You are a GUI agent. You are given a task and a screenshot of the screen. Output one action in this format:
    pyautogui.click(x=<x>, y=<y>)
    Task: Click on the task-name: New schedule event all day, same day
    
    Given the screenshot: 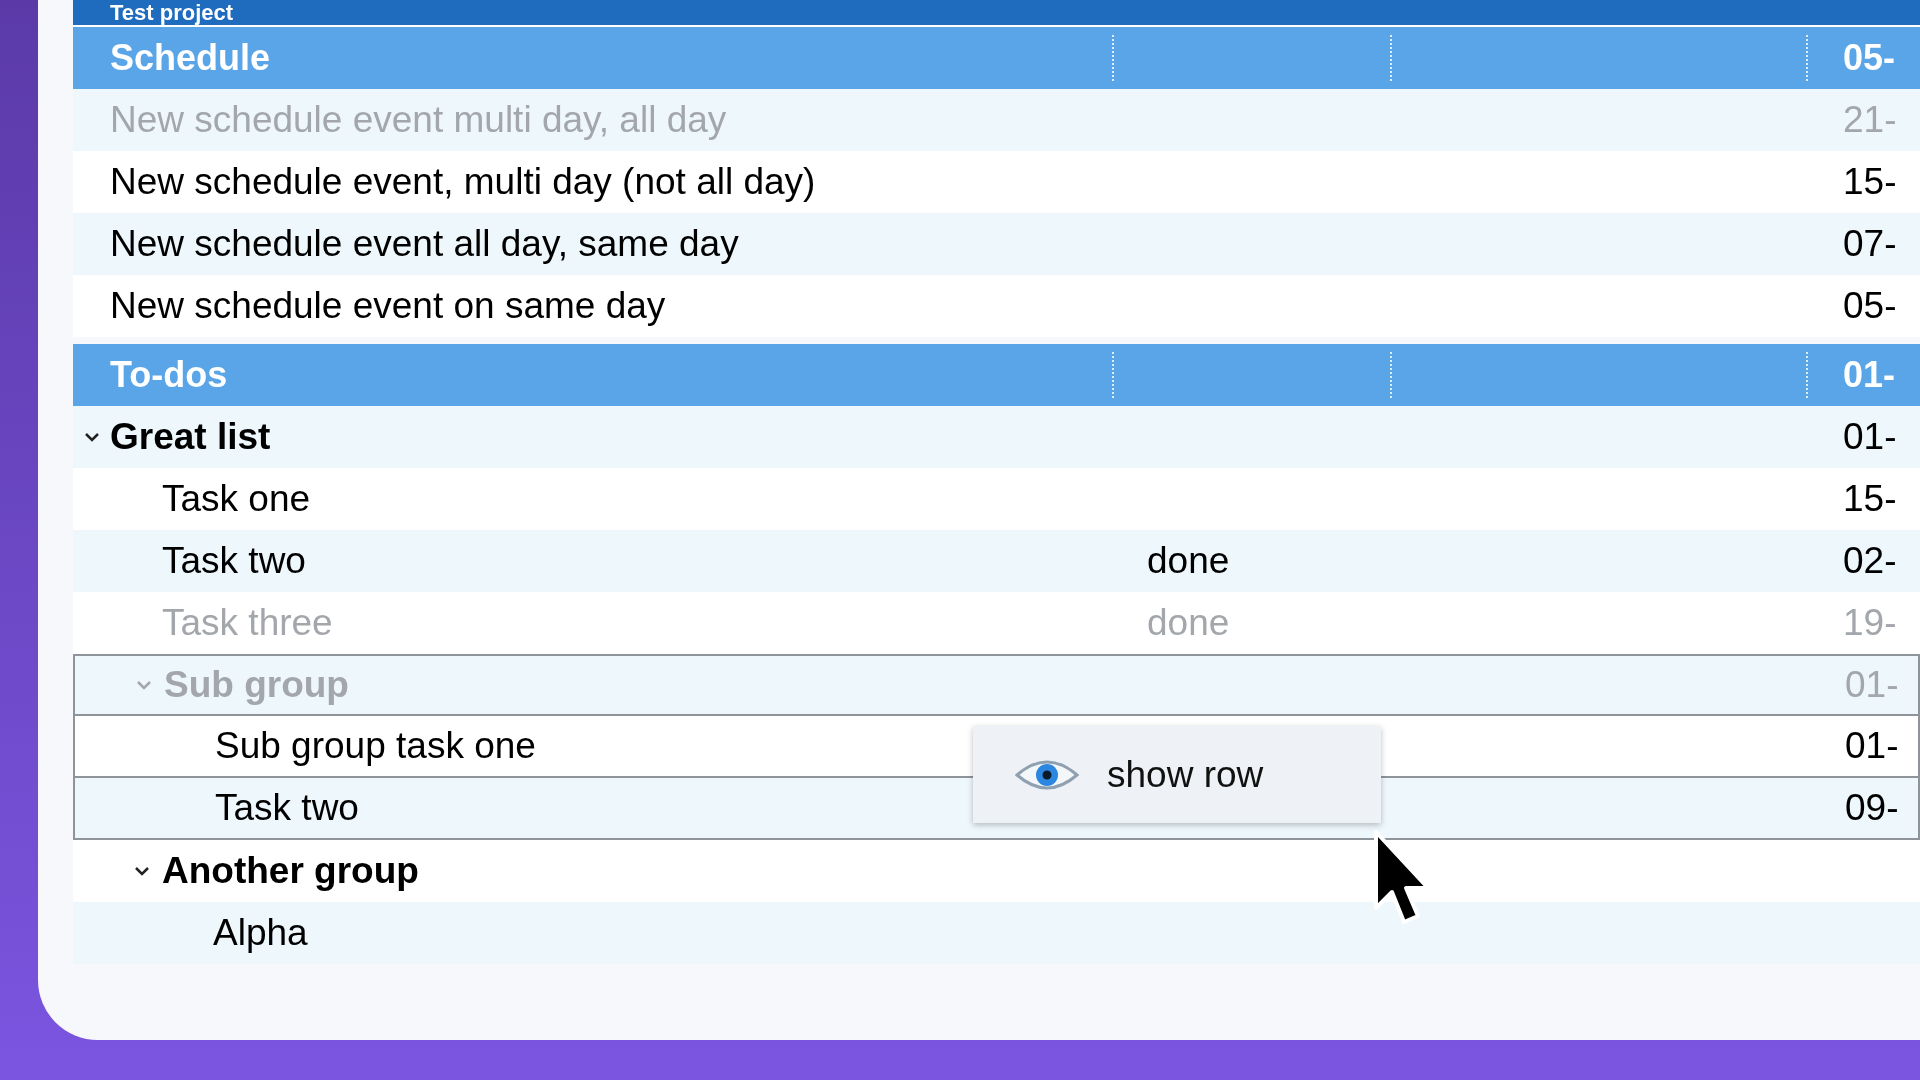 What is the action you would take?
    pyautogui.click(x=424, y=244)
    